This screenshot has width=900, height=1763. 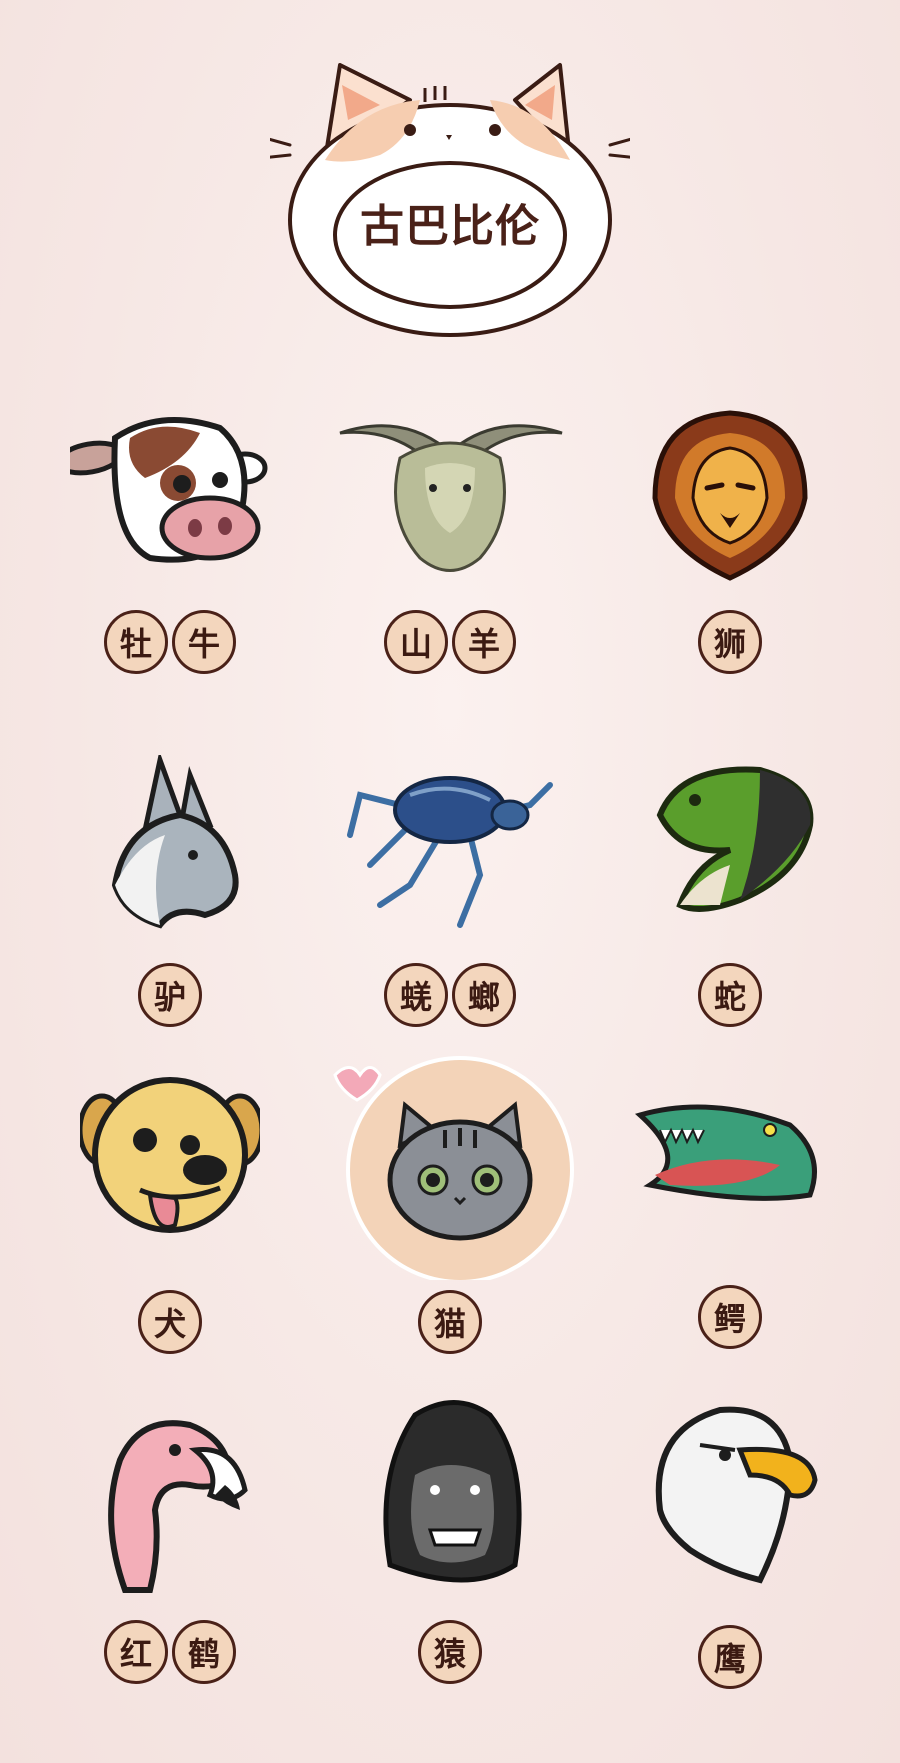 I want to click on animal-card-cat: 猫, so click(x=450, y=1197).